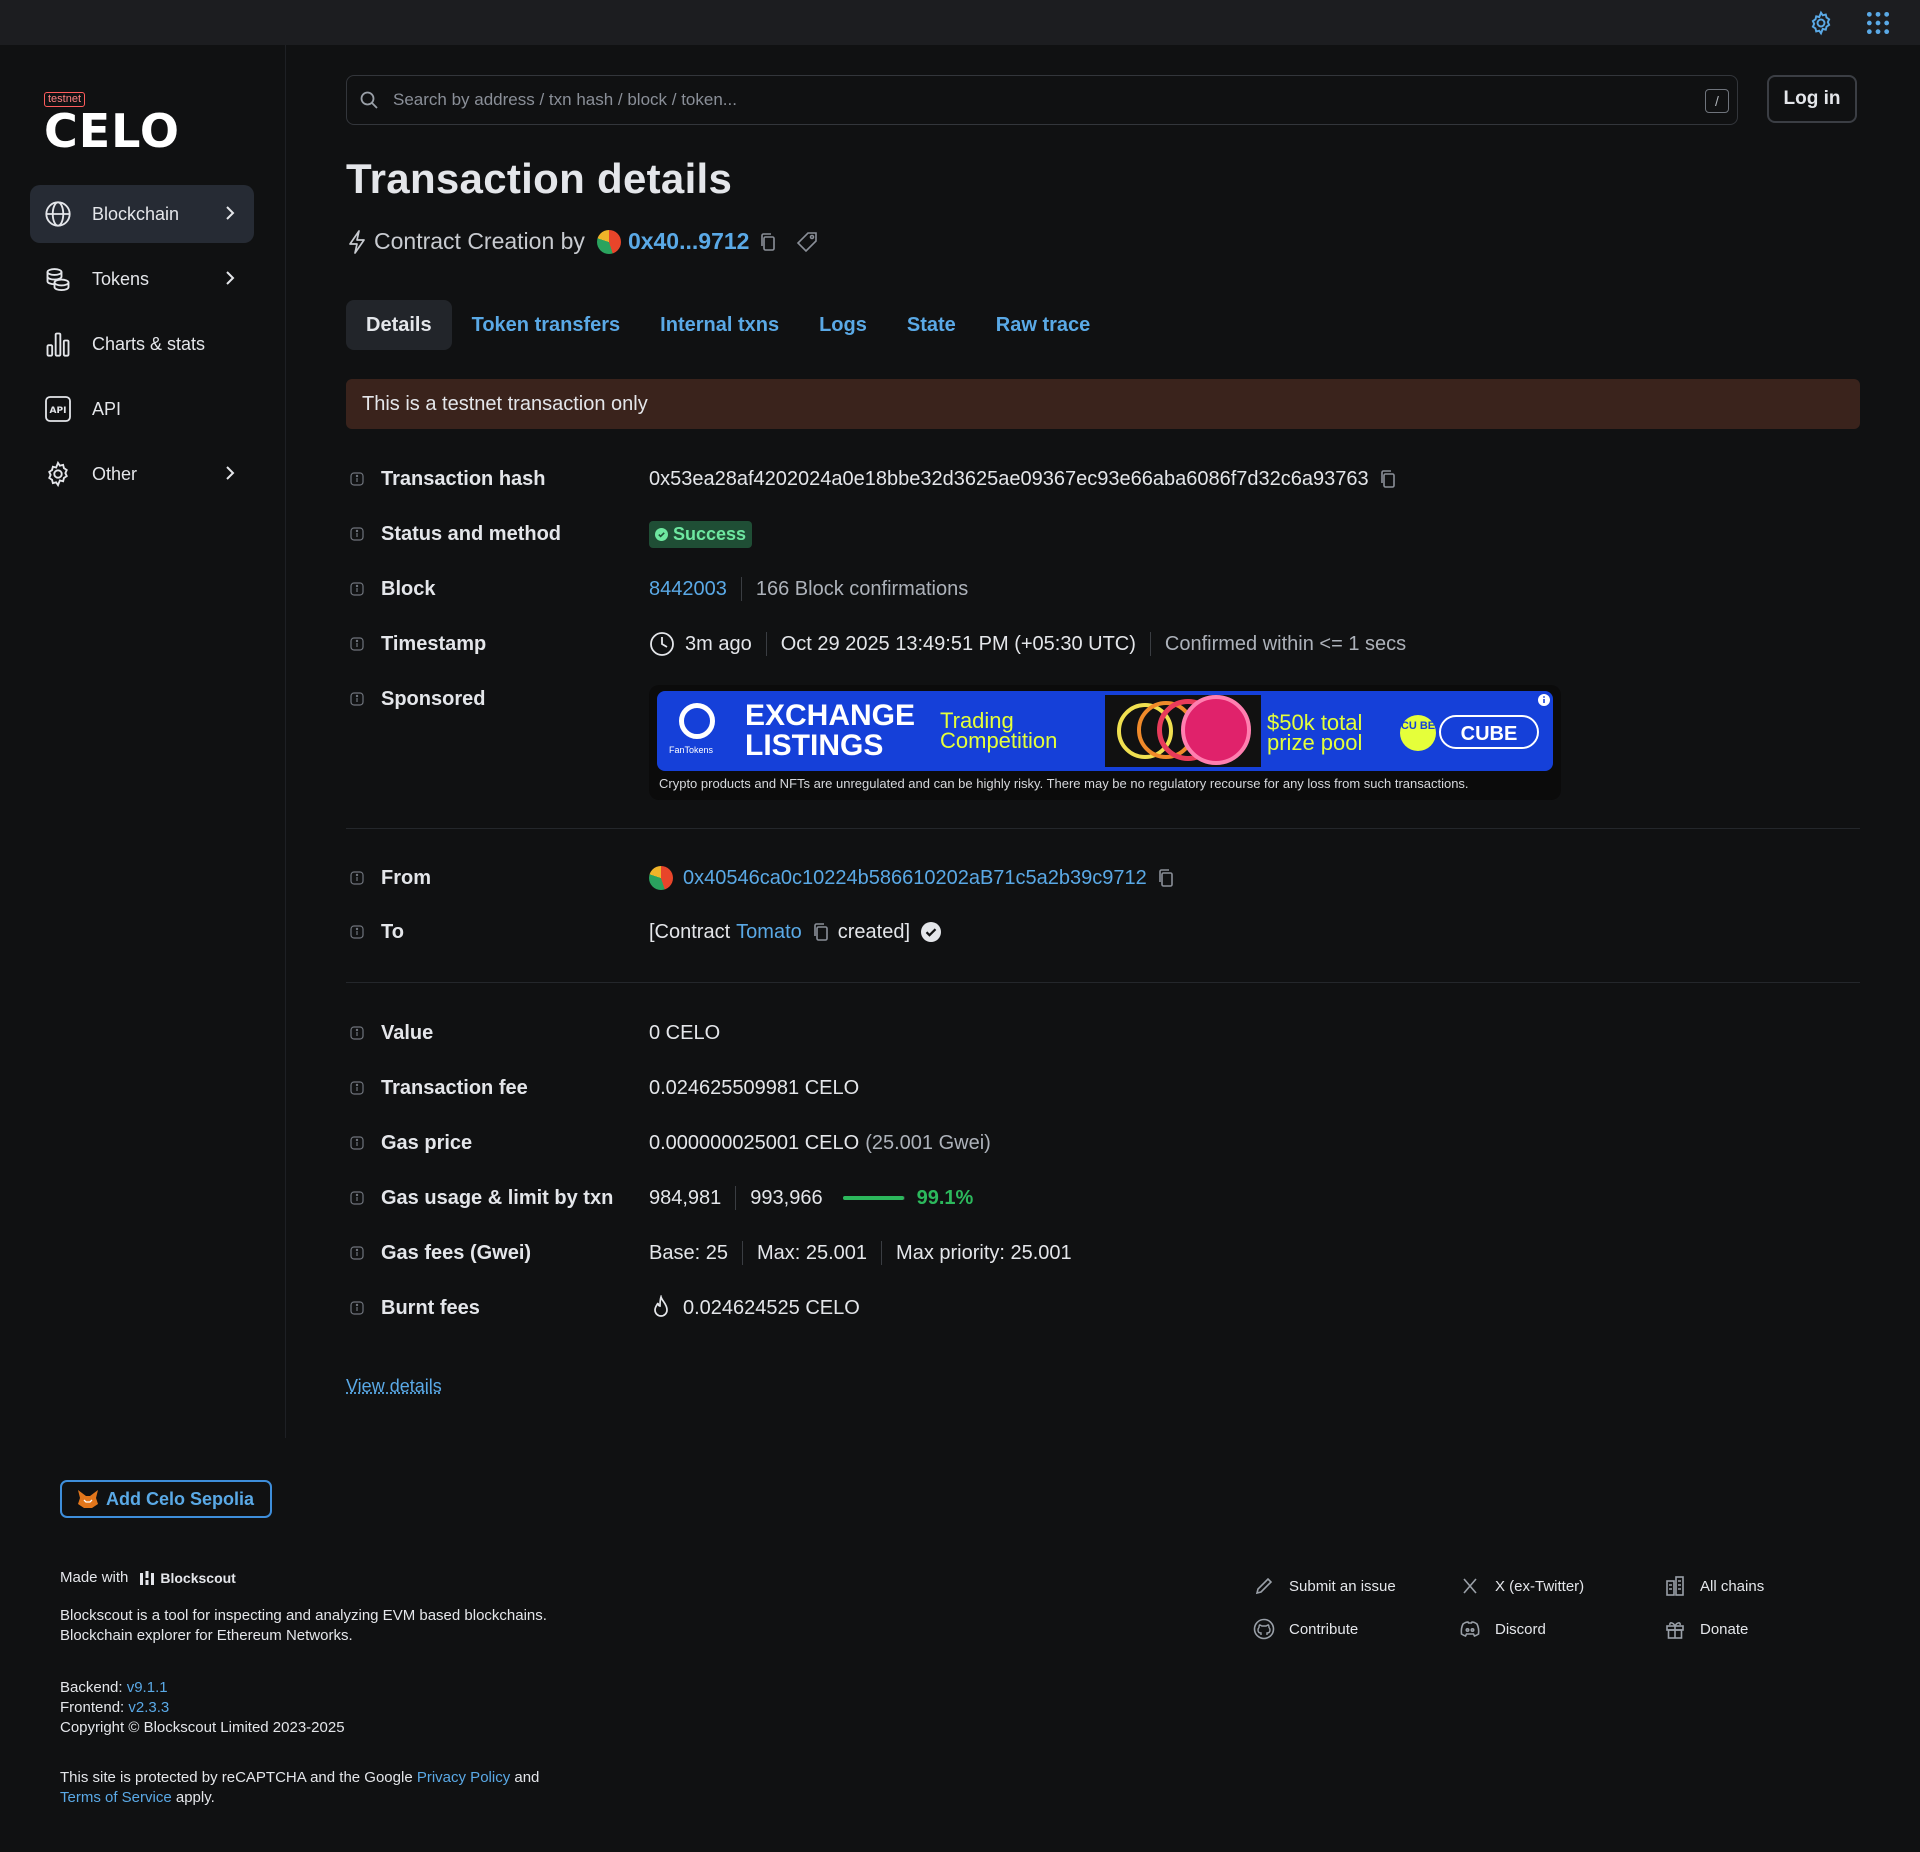 The width and height of the screenshot is (1920, 1852). Describe the element at coordinates (197, 1578) in the screenshot. I see `blockscout-brand: Blockscout` at that location.